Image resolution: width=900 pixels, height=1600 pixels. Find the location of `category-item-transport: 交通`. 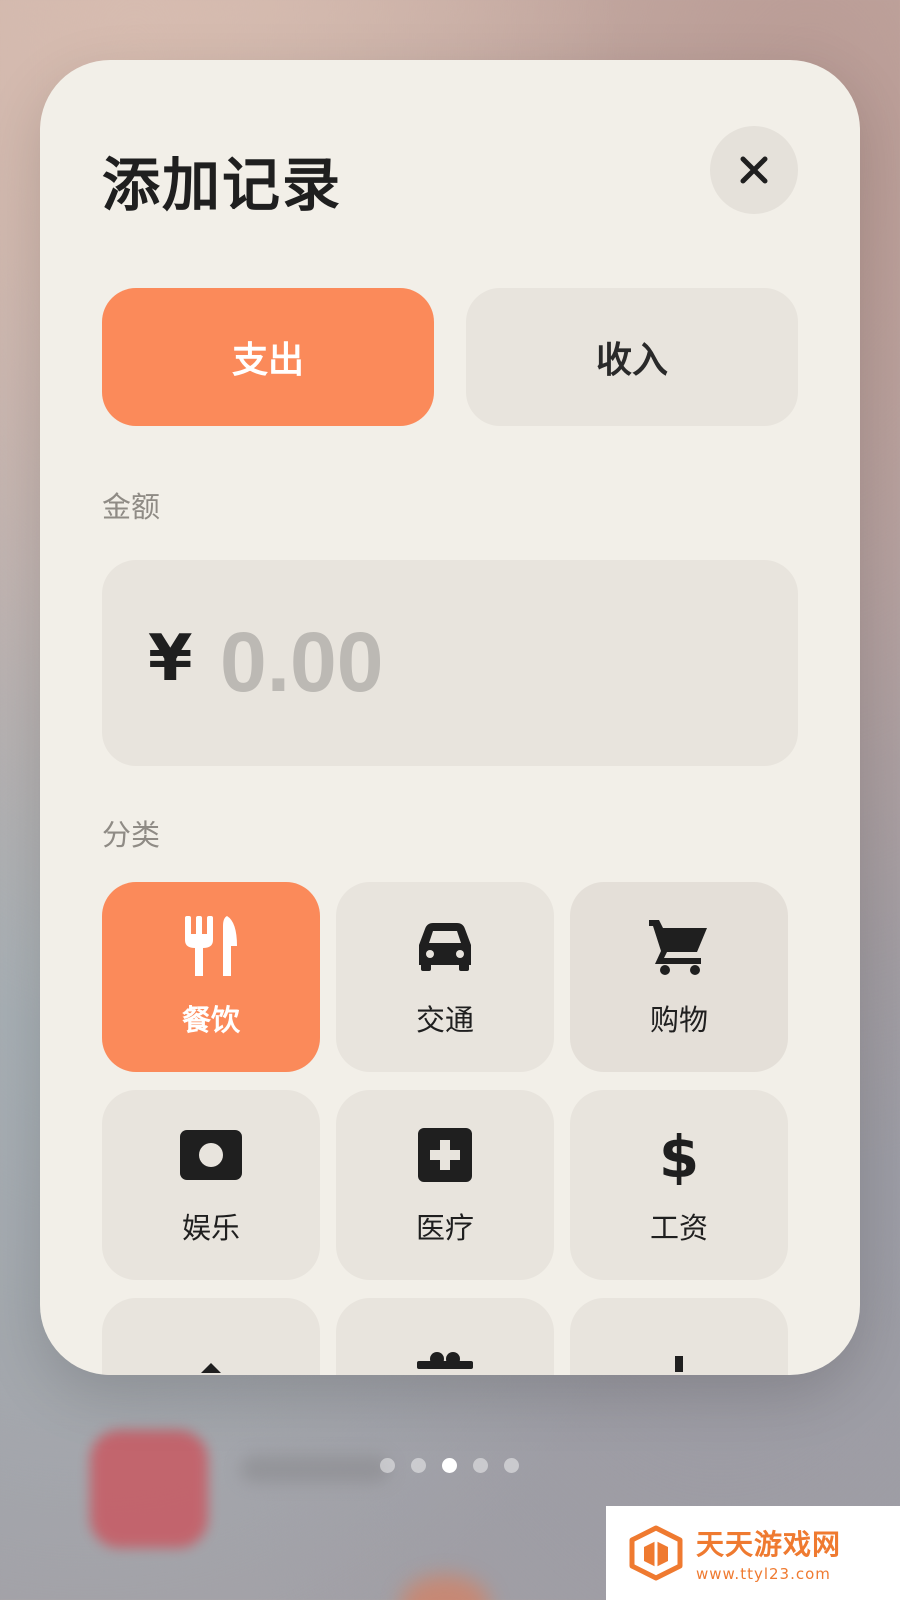

category-item-transport: 交通 is located at coordinates (445, 977).